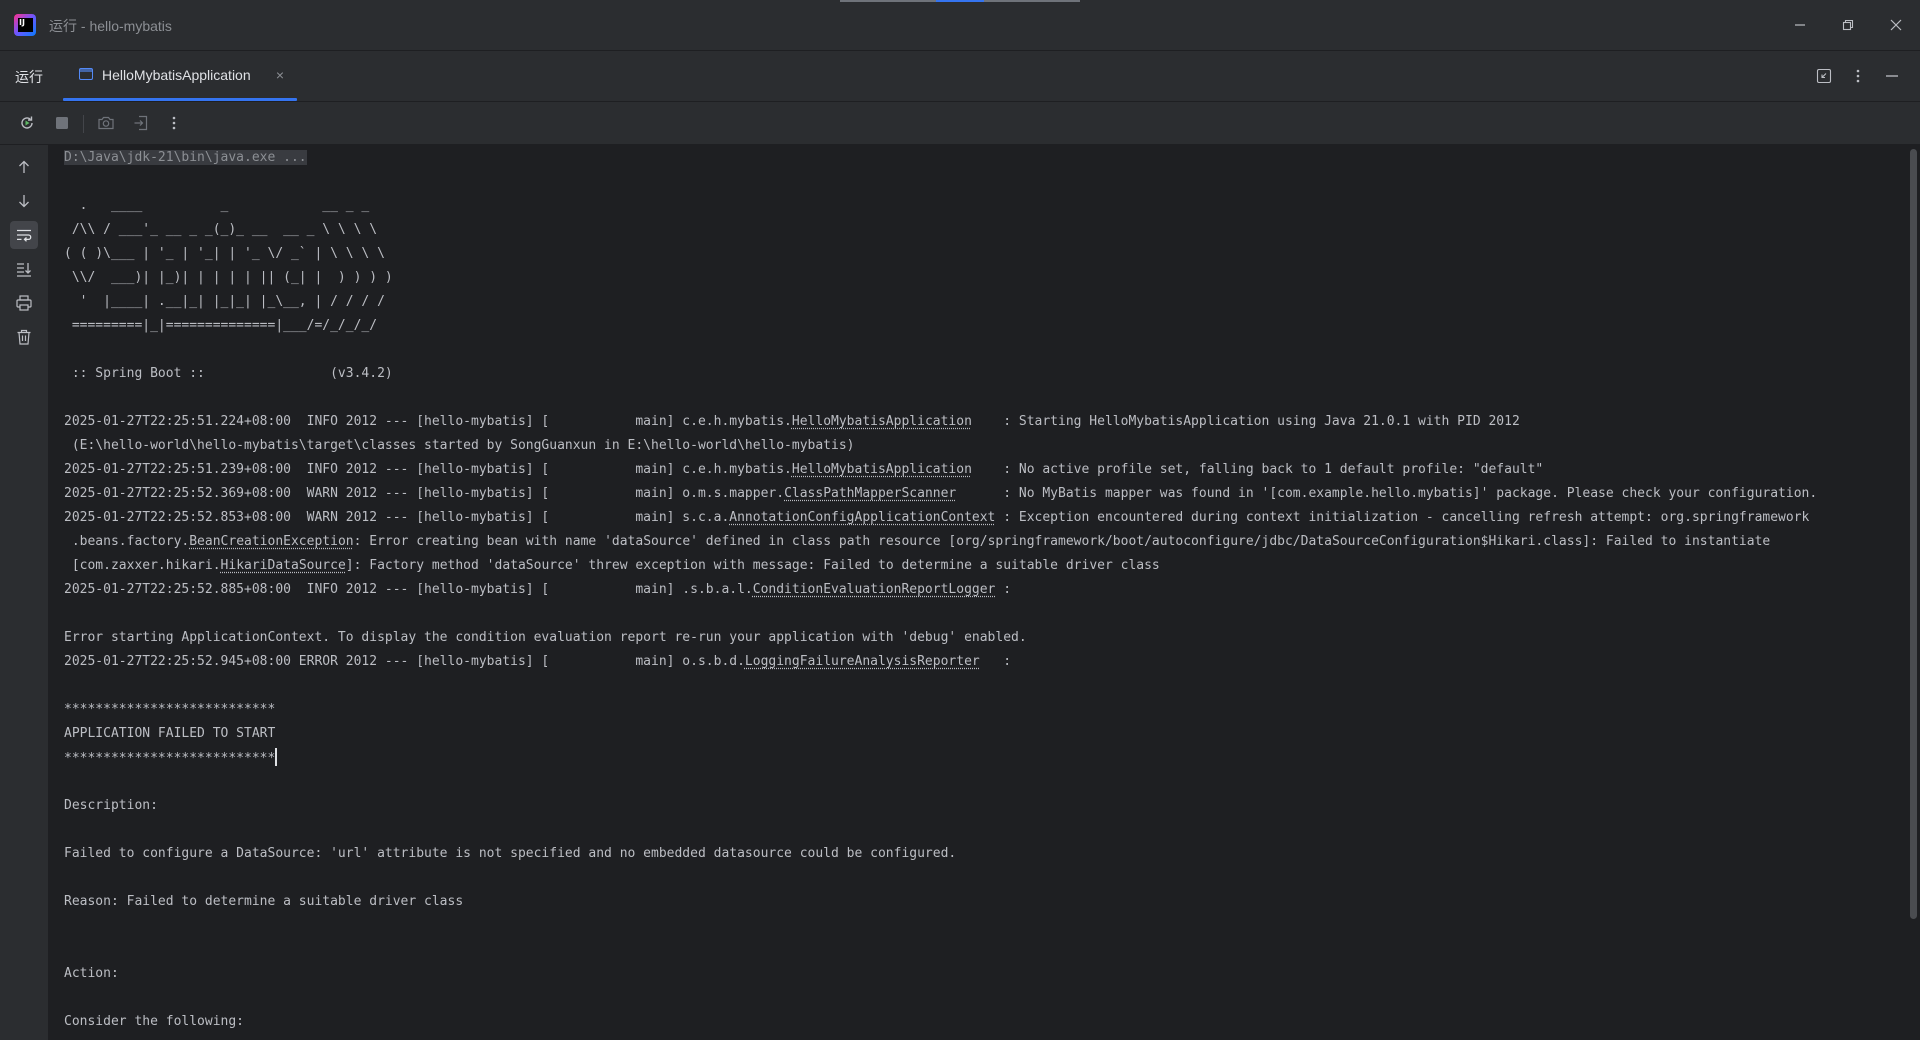 Image resolution: width=1920 pixels, height=1040 pixels. I want to click on scroll-to-end-icon, so click(24, 269).